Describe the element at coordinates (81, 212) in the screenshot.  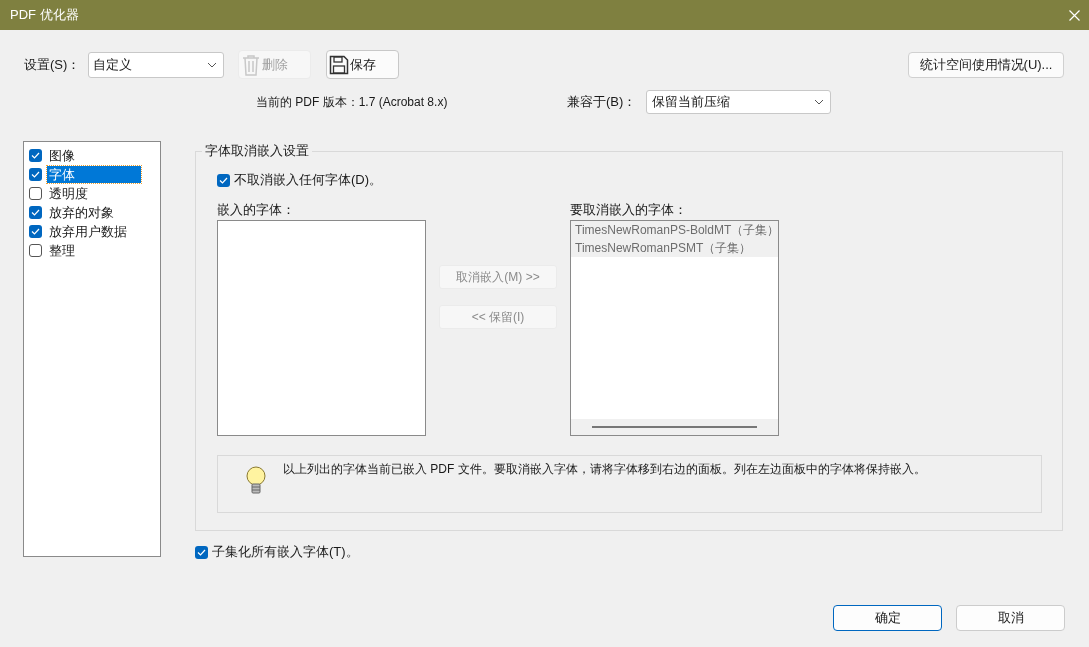
I see `category-item: 放弃的对象` at that location.